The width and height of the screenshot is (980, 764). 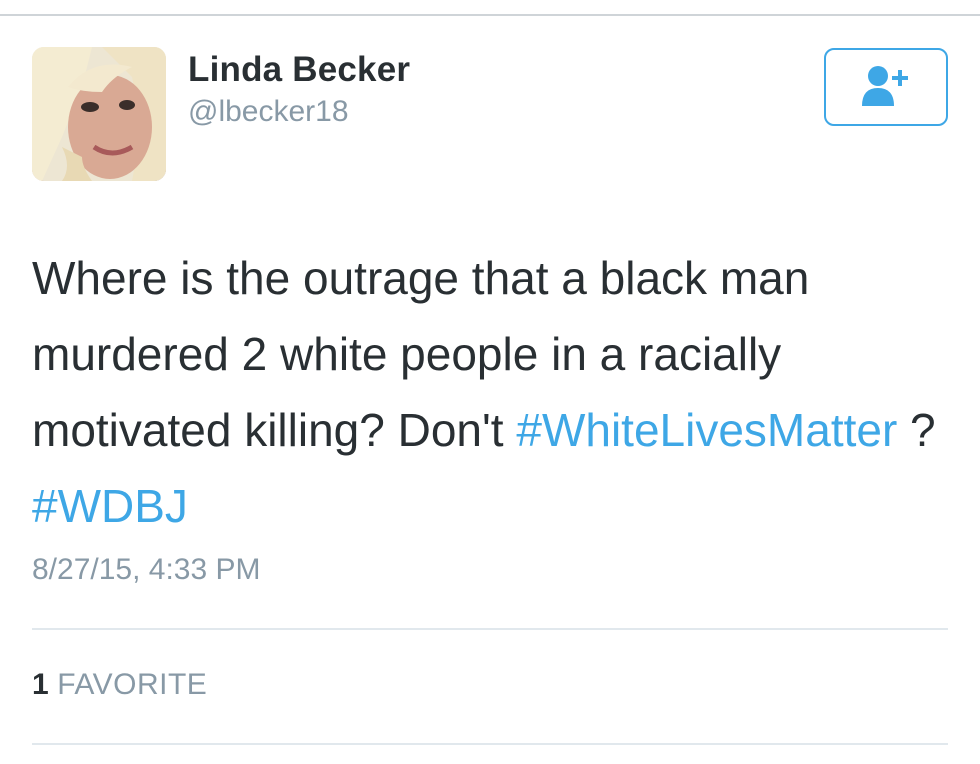 What do you see at coordinates (146, 570) in the screenshot?
I see `tweet-timestamp: 8/27/15, 4:33 PM` at bounding box center [146, 570].